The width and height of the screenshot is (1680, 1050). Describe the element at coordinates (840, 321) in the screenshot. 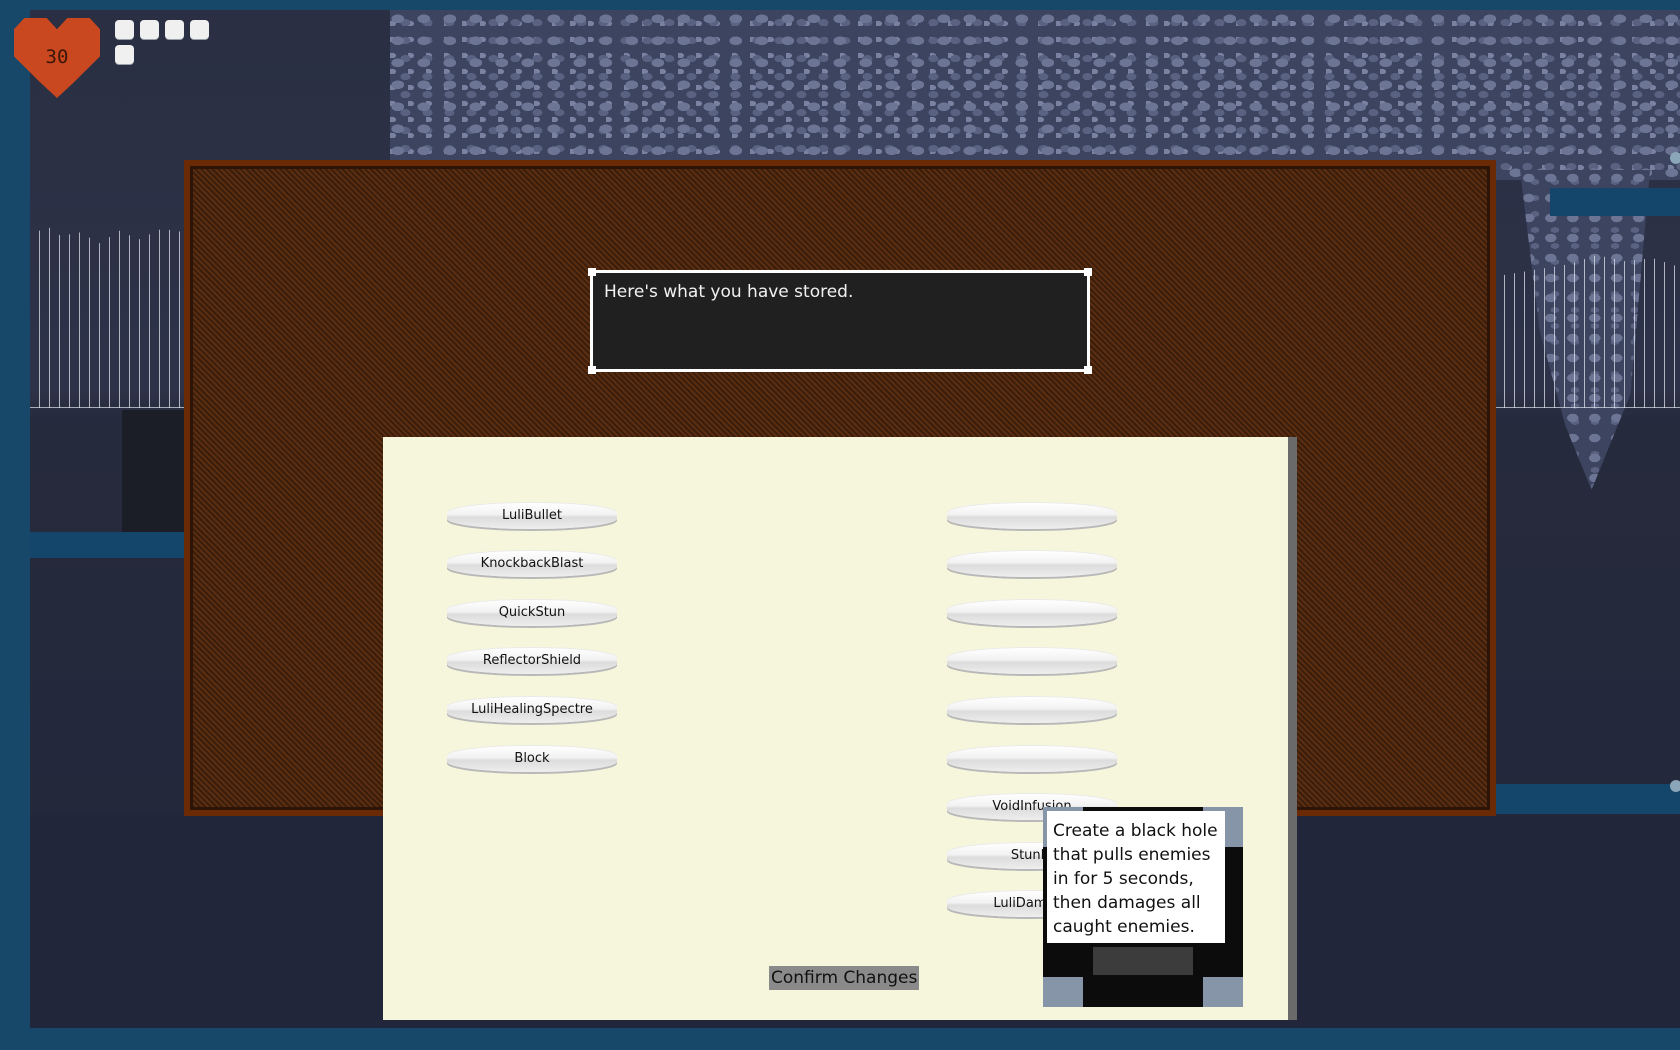

I see `dialog-box: Here's what you have stored.` at that location.